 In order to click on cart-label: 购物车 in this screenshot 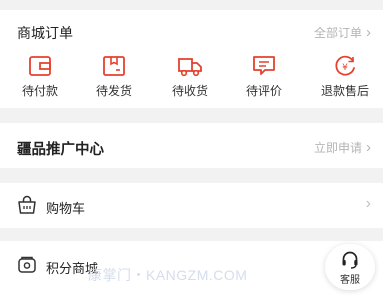, I will do `click(66, 208)`.